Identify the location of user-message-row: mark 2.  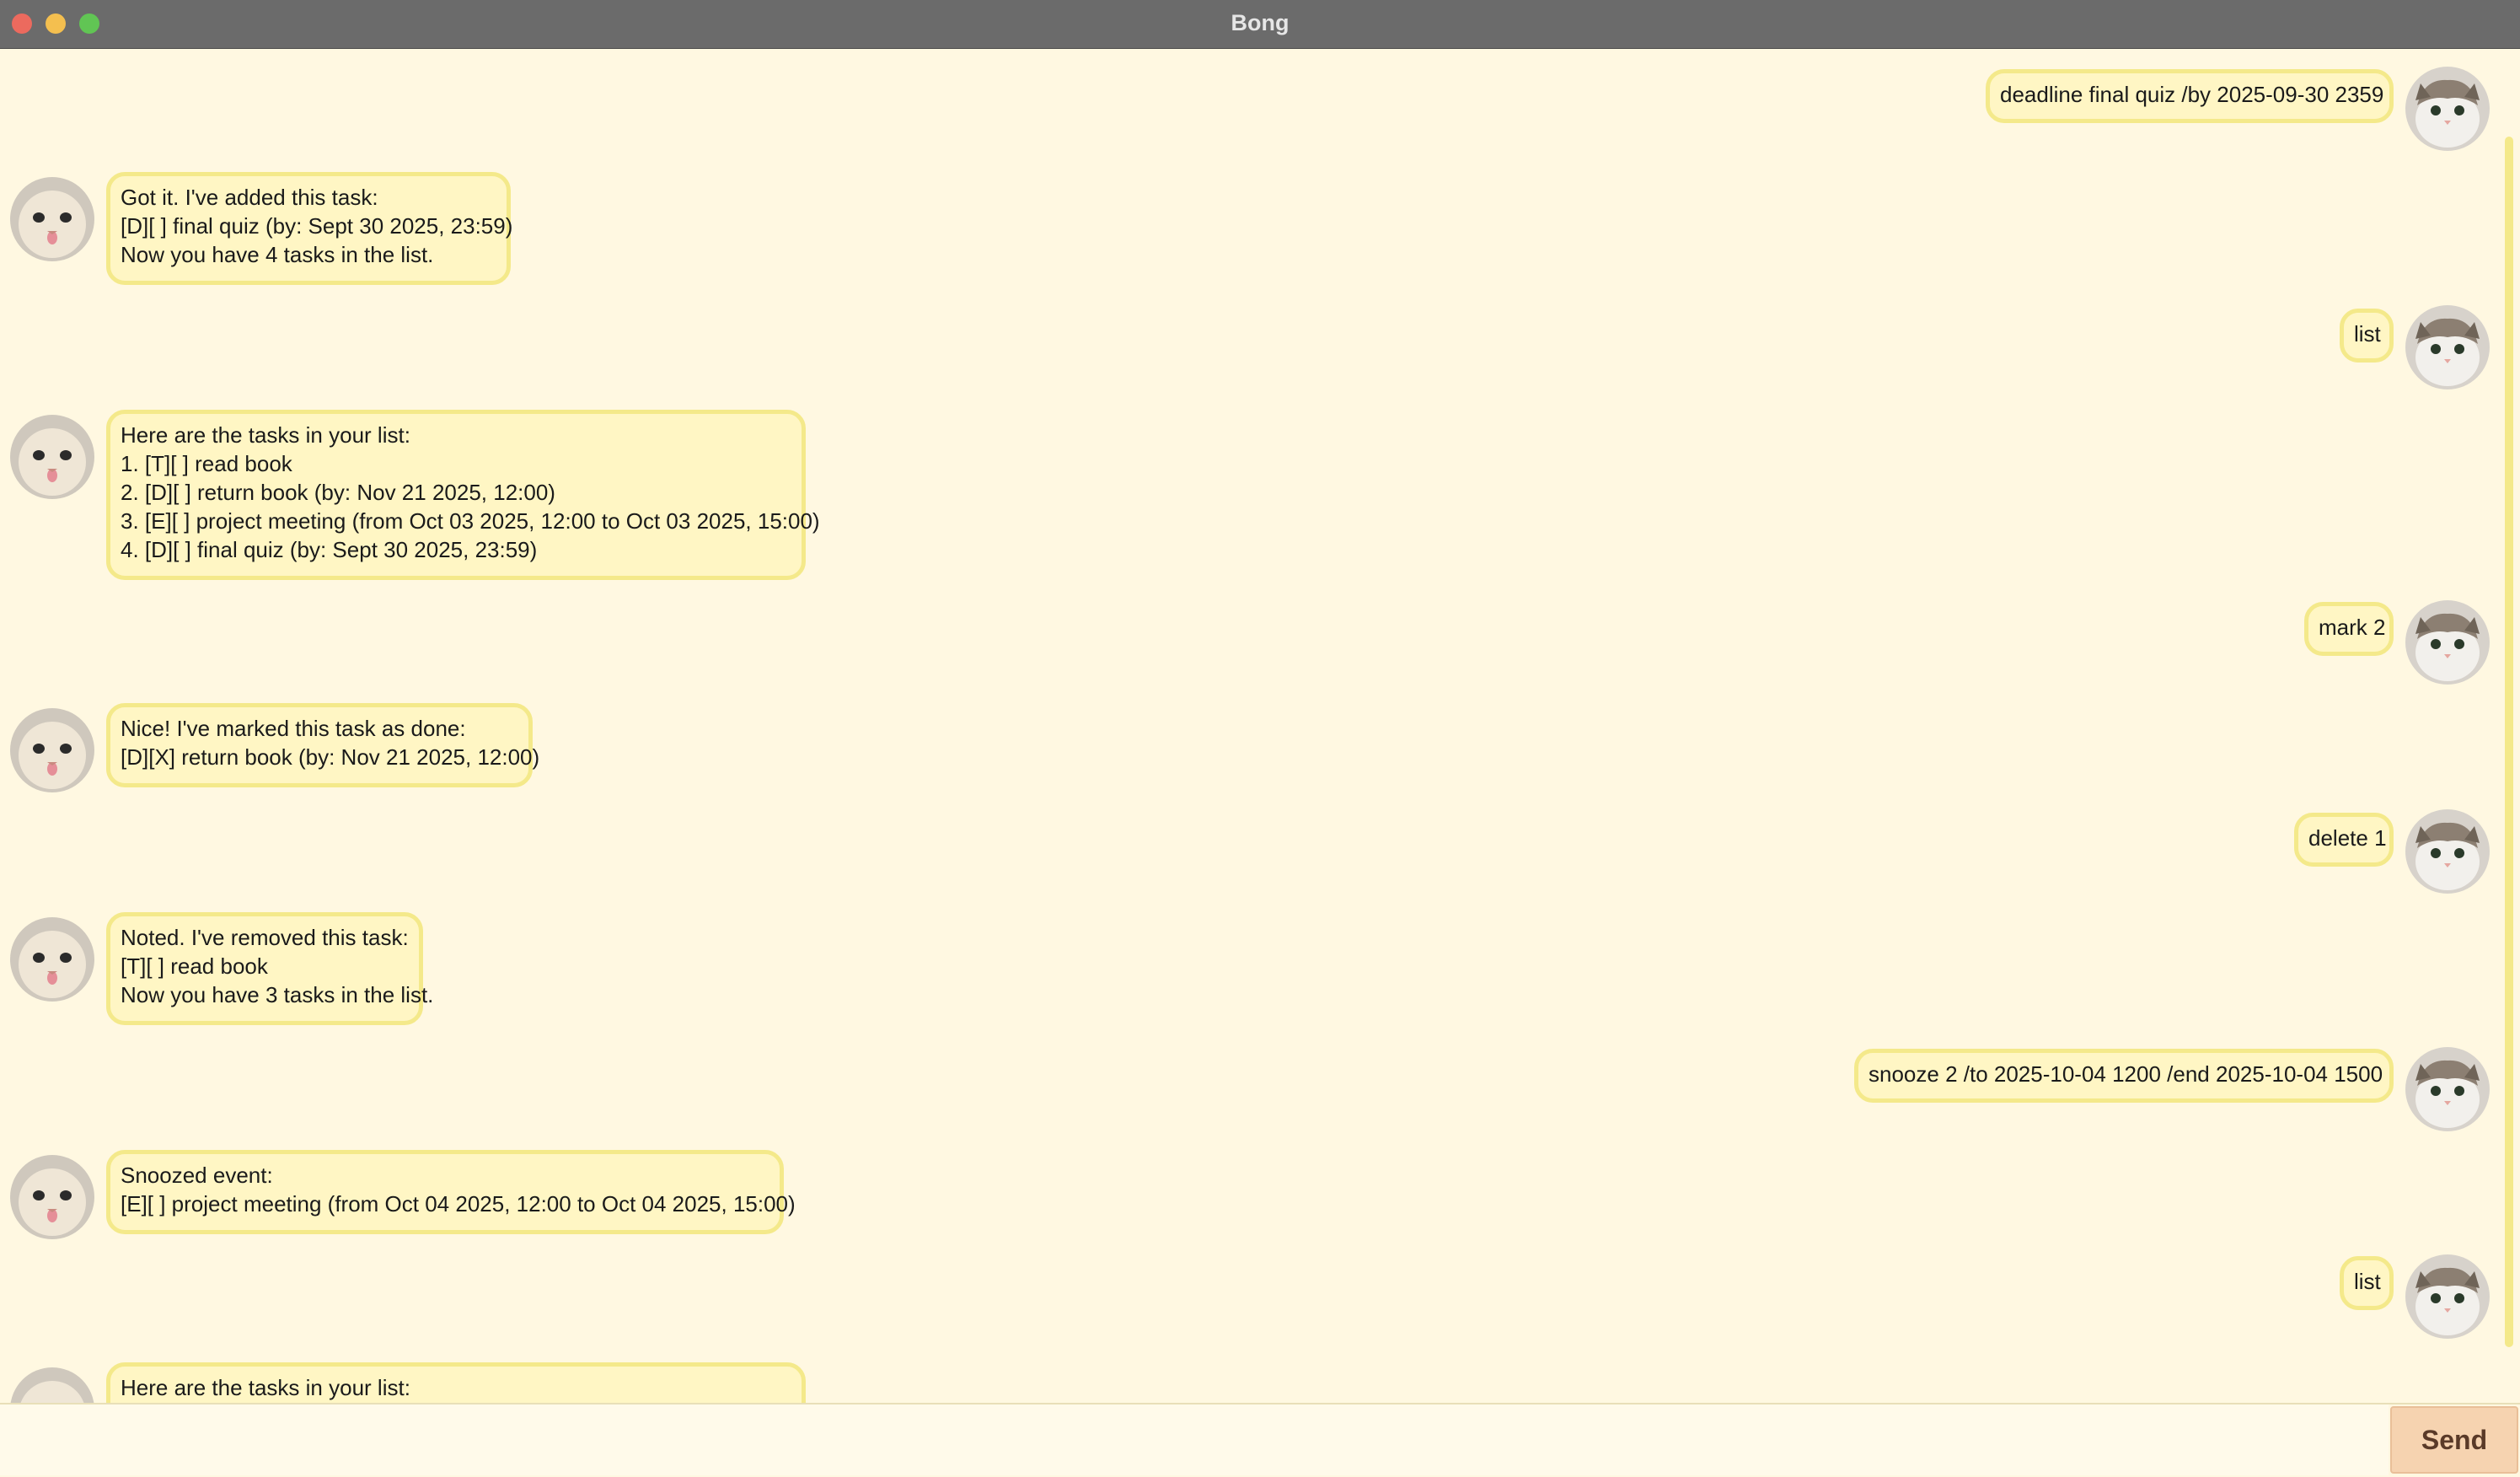
(1250, 649).